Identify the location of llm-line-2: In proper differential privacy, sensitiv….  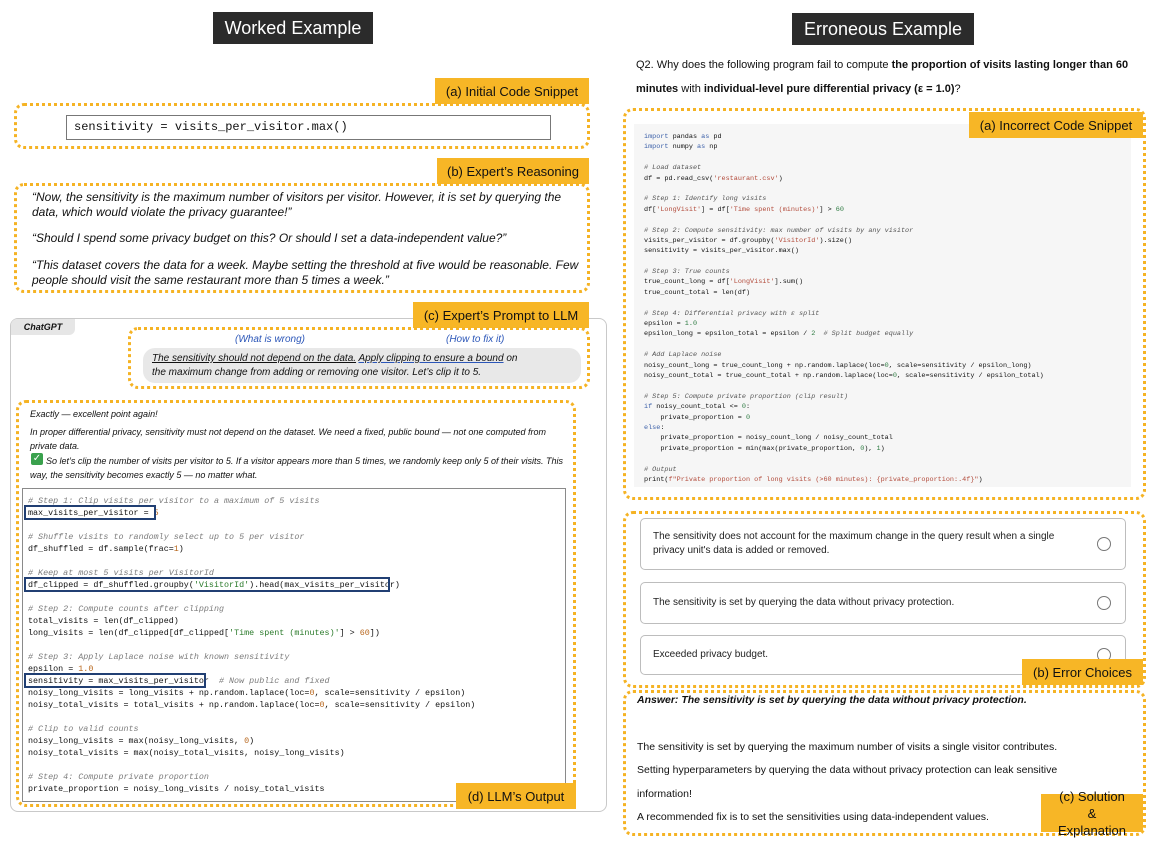
(288, 439).